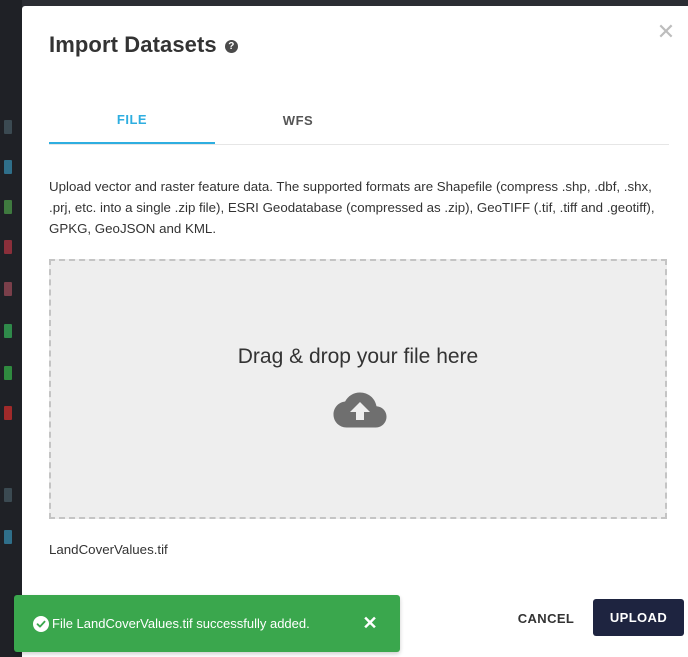 This screenshot has height=657, width=688. I want to click on import-tabs: FILE WFS, so click(359, 120).